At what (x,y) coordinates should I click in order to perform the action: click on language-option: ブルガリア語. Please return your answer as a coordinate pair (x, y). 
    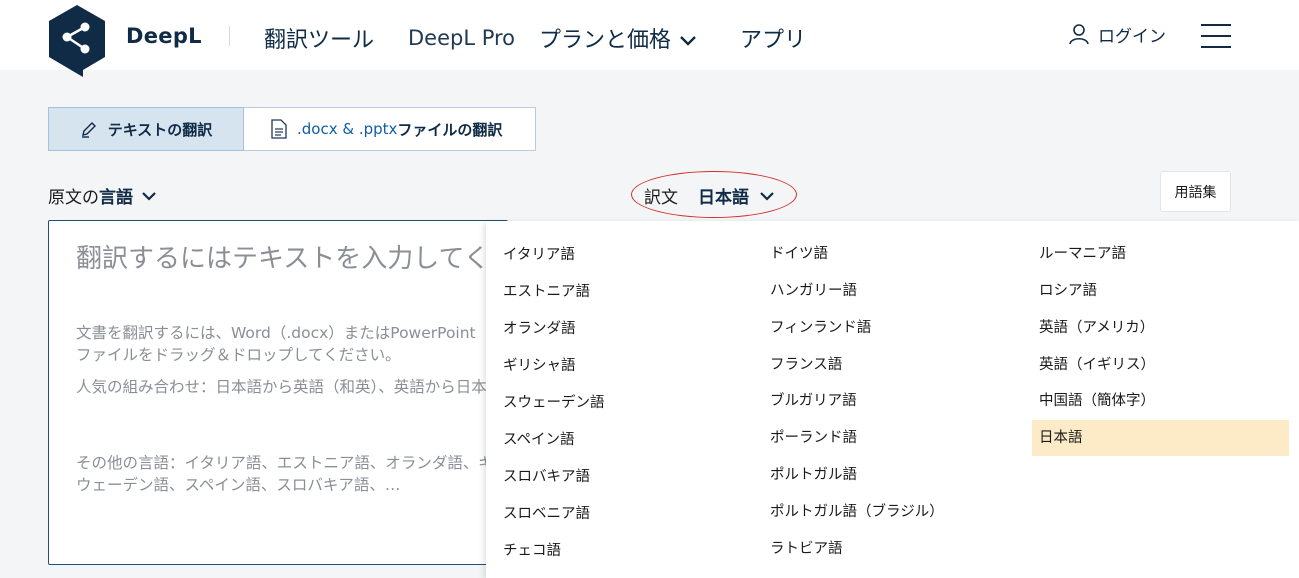
    Looking at the image, I should click on (813, 401).